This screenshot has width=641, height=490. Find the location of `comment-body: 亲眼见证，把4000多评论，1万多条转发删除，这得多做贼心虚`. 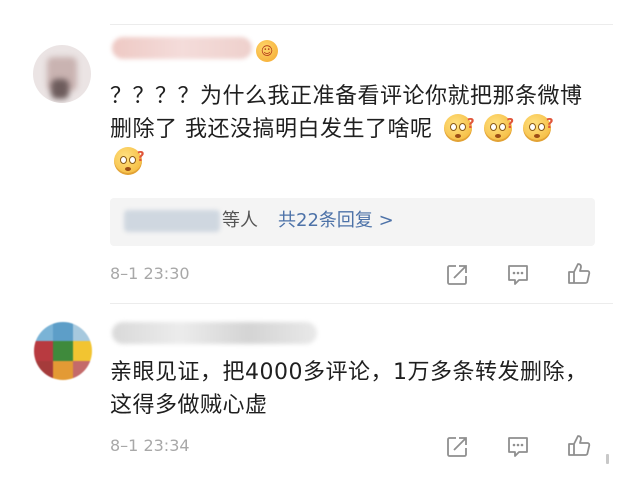

comment-body: 亲眼见证，把4000多评论，1万多条转发删除，这得多做贼心虚 is located at coordinates (349, 389).